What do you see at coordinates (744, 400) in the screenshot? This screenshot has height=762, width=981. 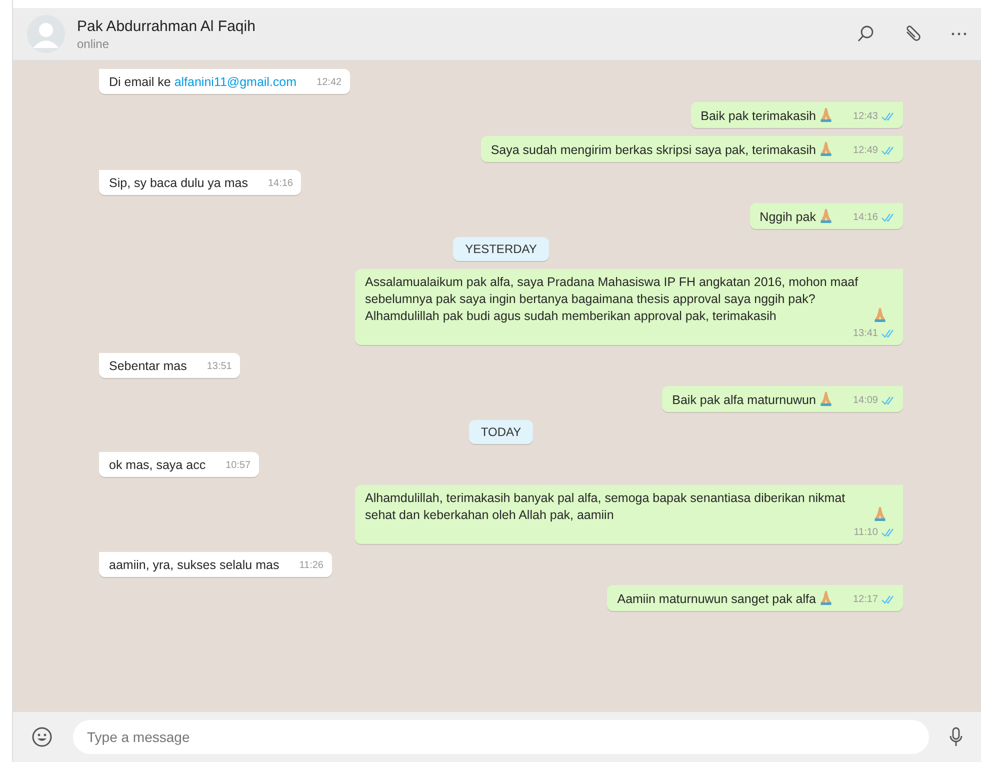 I see `message-text: Baik pak alfa maturnuwun` at bounding box center [744, 400].